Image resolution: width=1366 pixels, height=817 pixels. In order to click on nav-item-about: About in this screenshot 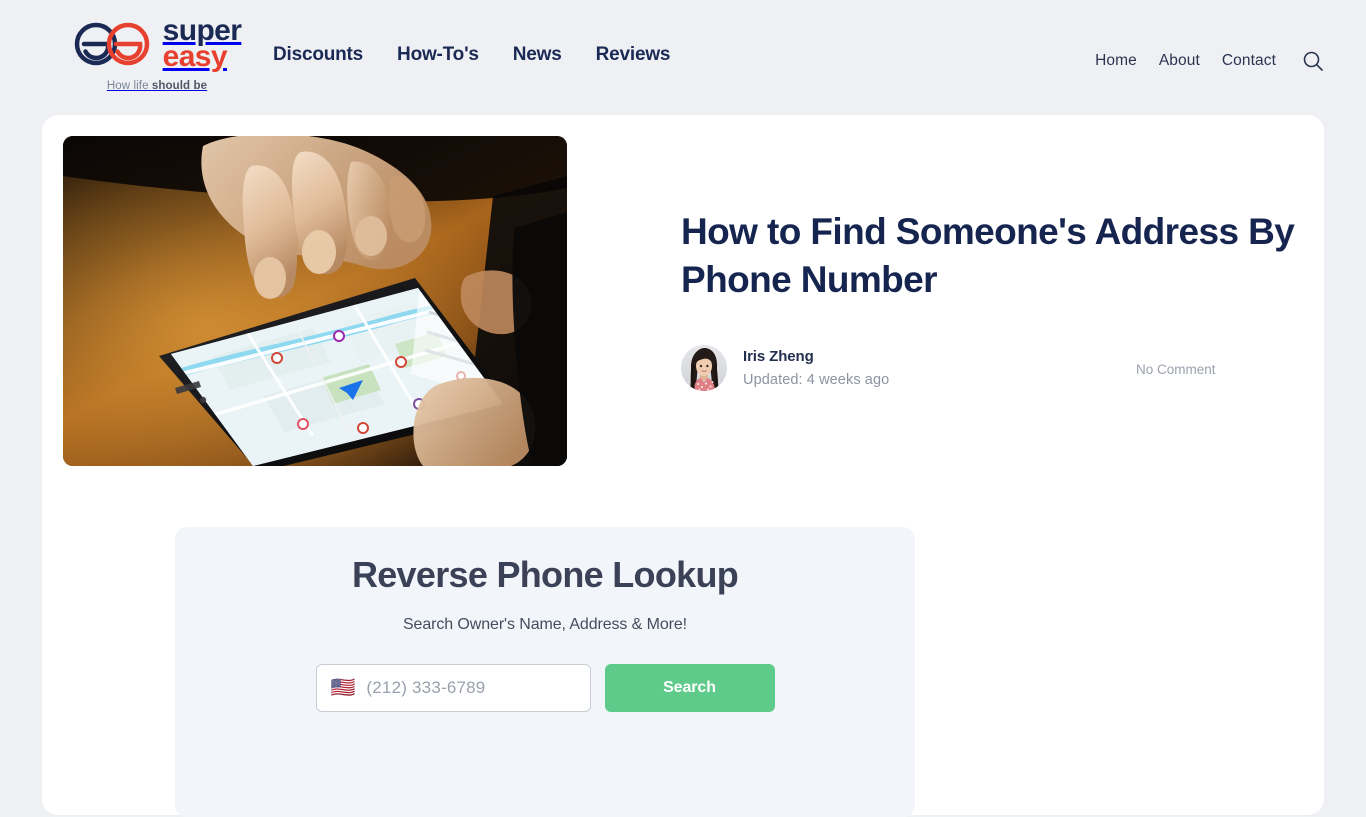, I will do `click(1179, 61)`.